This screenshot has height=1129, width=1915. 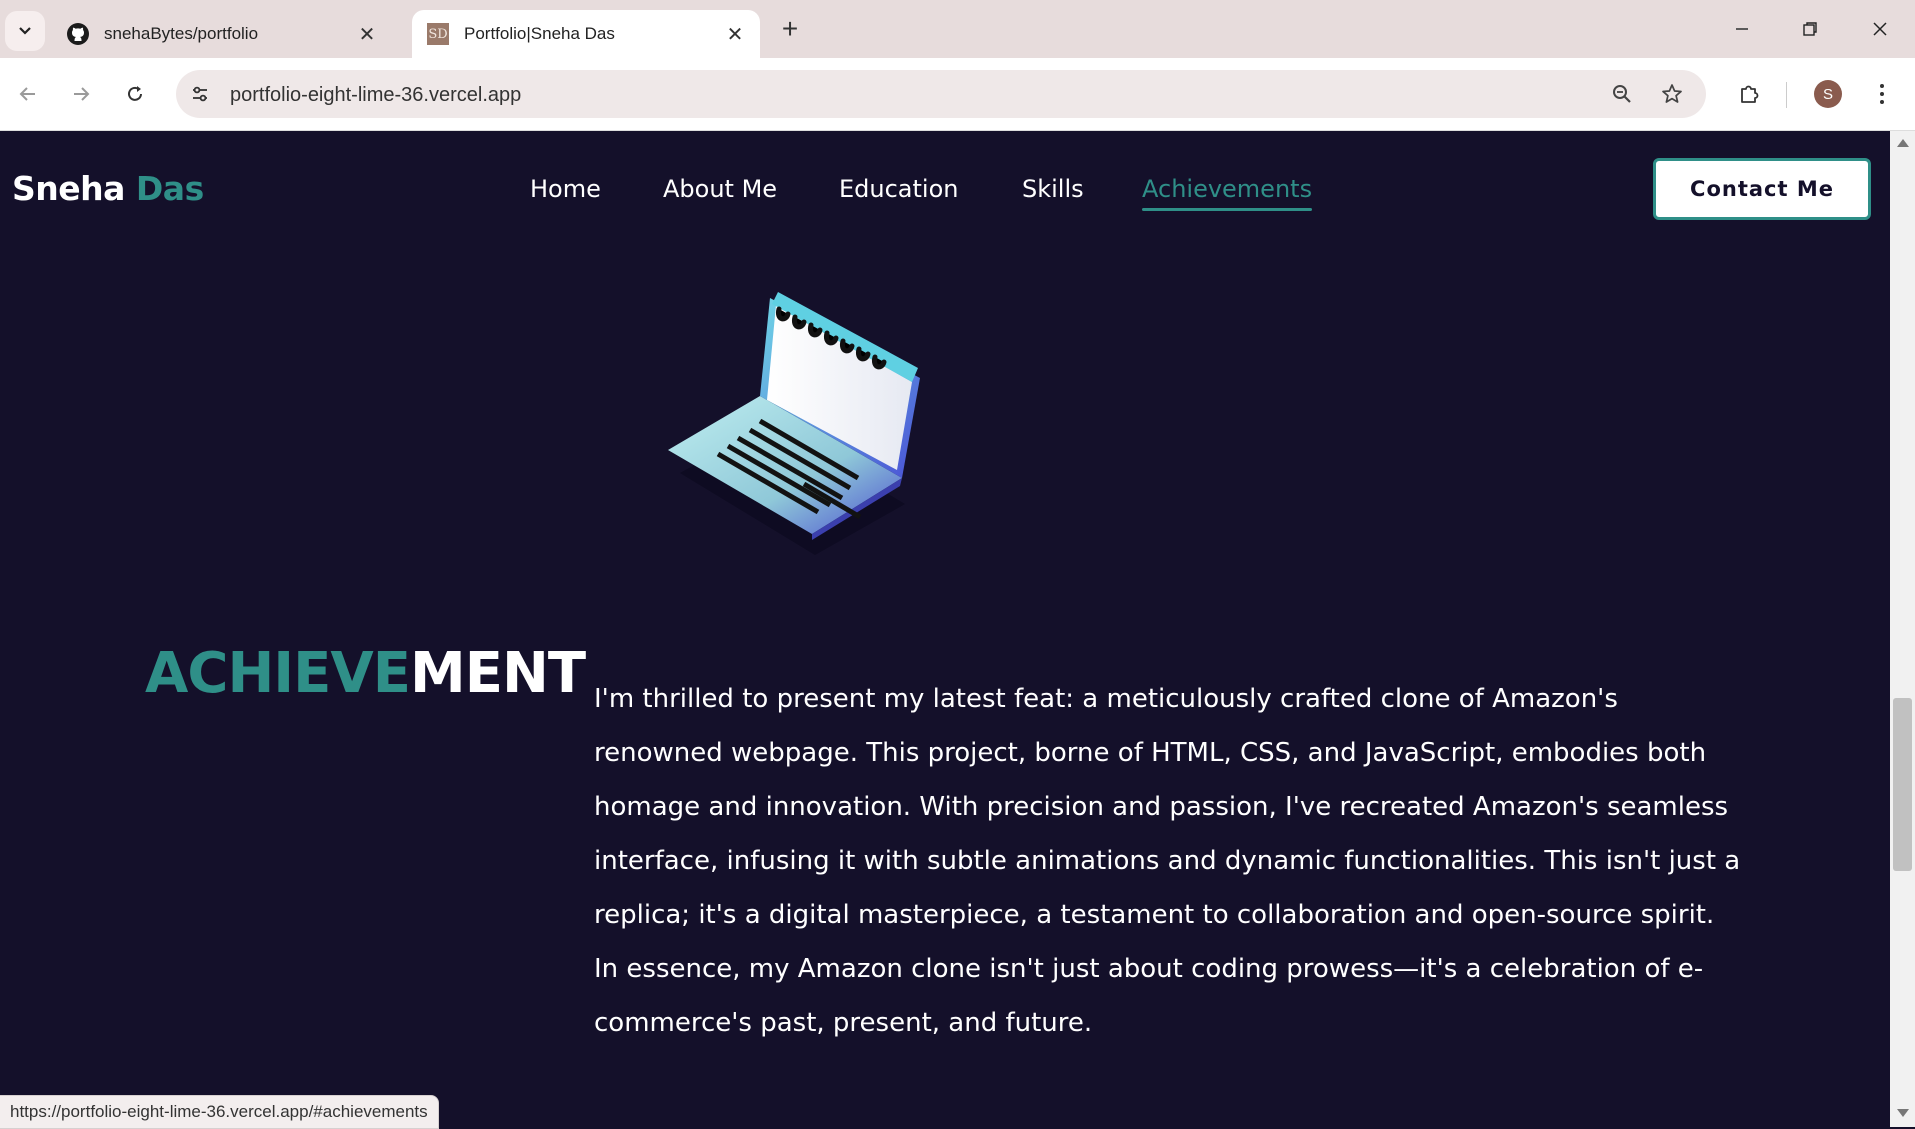 I want to click on reload-icon, so click(x=135, y=93).